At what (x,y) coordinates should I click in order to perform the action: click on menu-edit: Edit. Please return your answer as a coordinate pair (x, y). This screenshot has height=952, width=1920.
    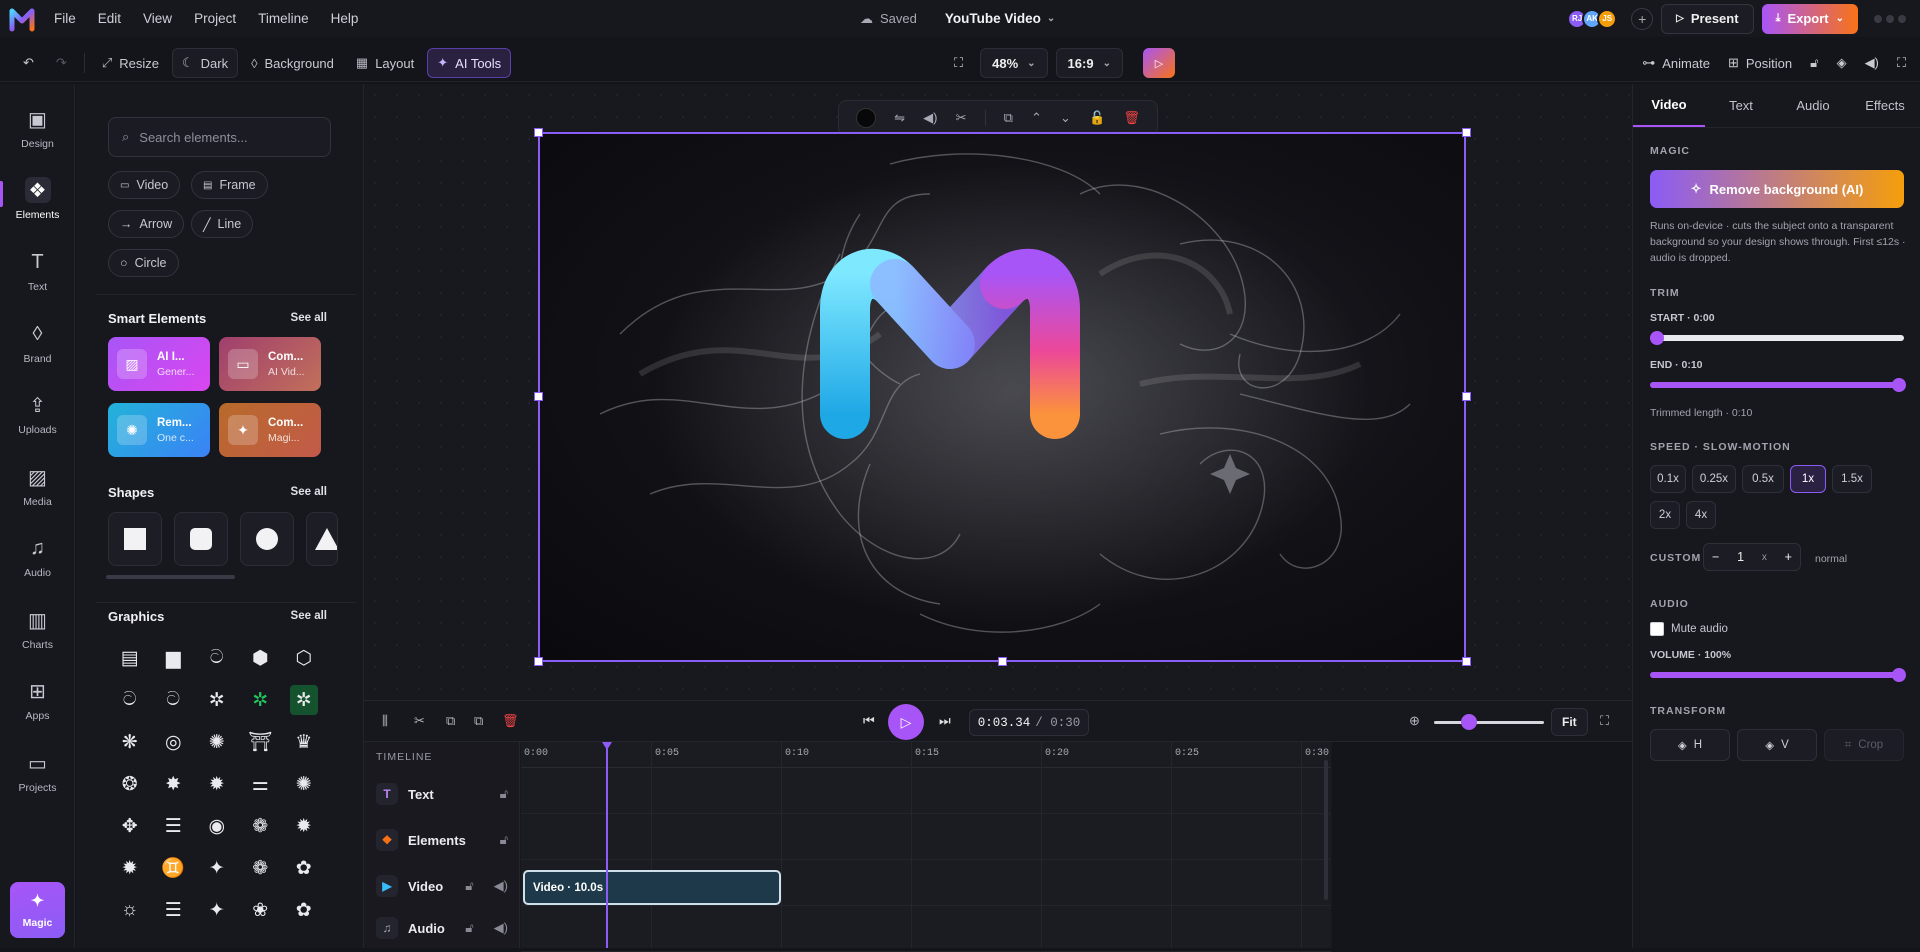
    Looking at the image, I should click on (109, 18).